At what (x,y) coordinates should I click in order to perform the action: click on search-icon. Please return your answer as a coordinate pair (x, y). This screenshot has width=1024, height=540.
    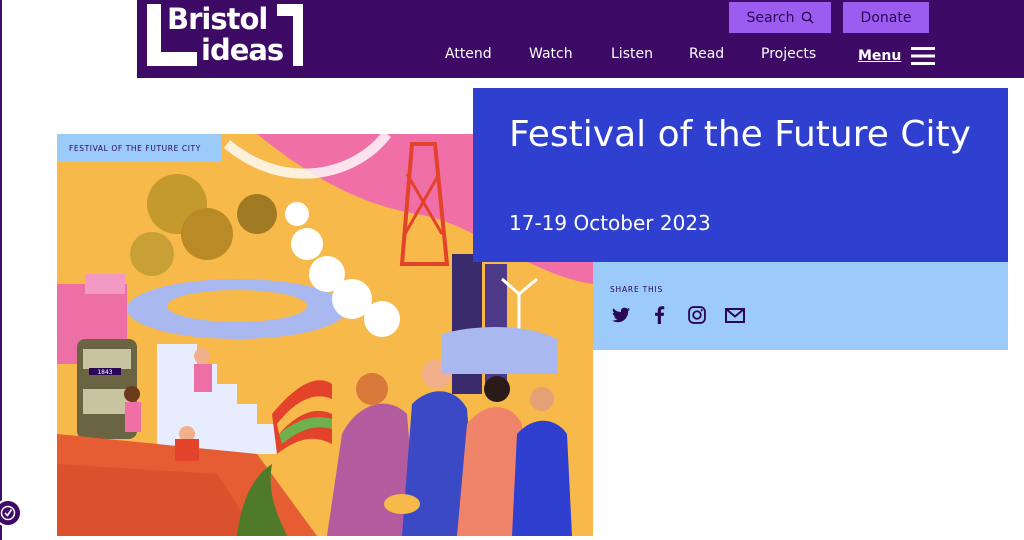
    Looking at the image, I should click on (807, 17).